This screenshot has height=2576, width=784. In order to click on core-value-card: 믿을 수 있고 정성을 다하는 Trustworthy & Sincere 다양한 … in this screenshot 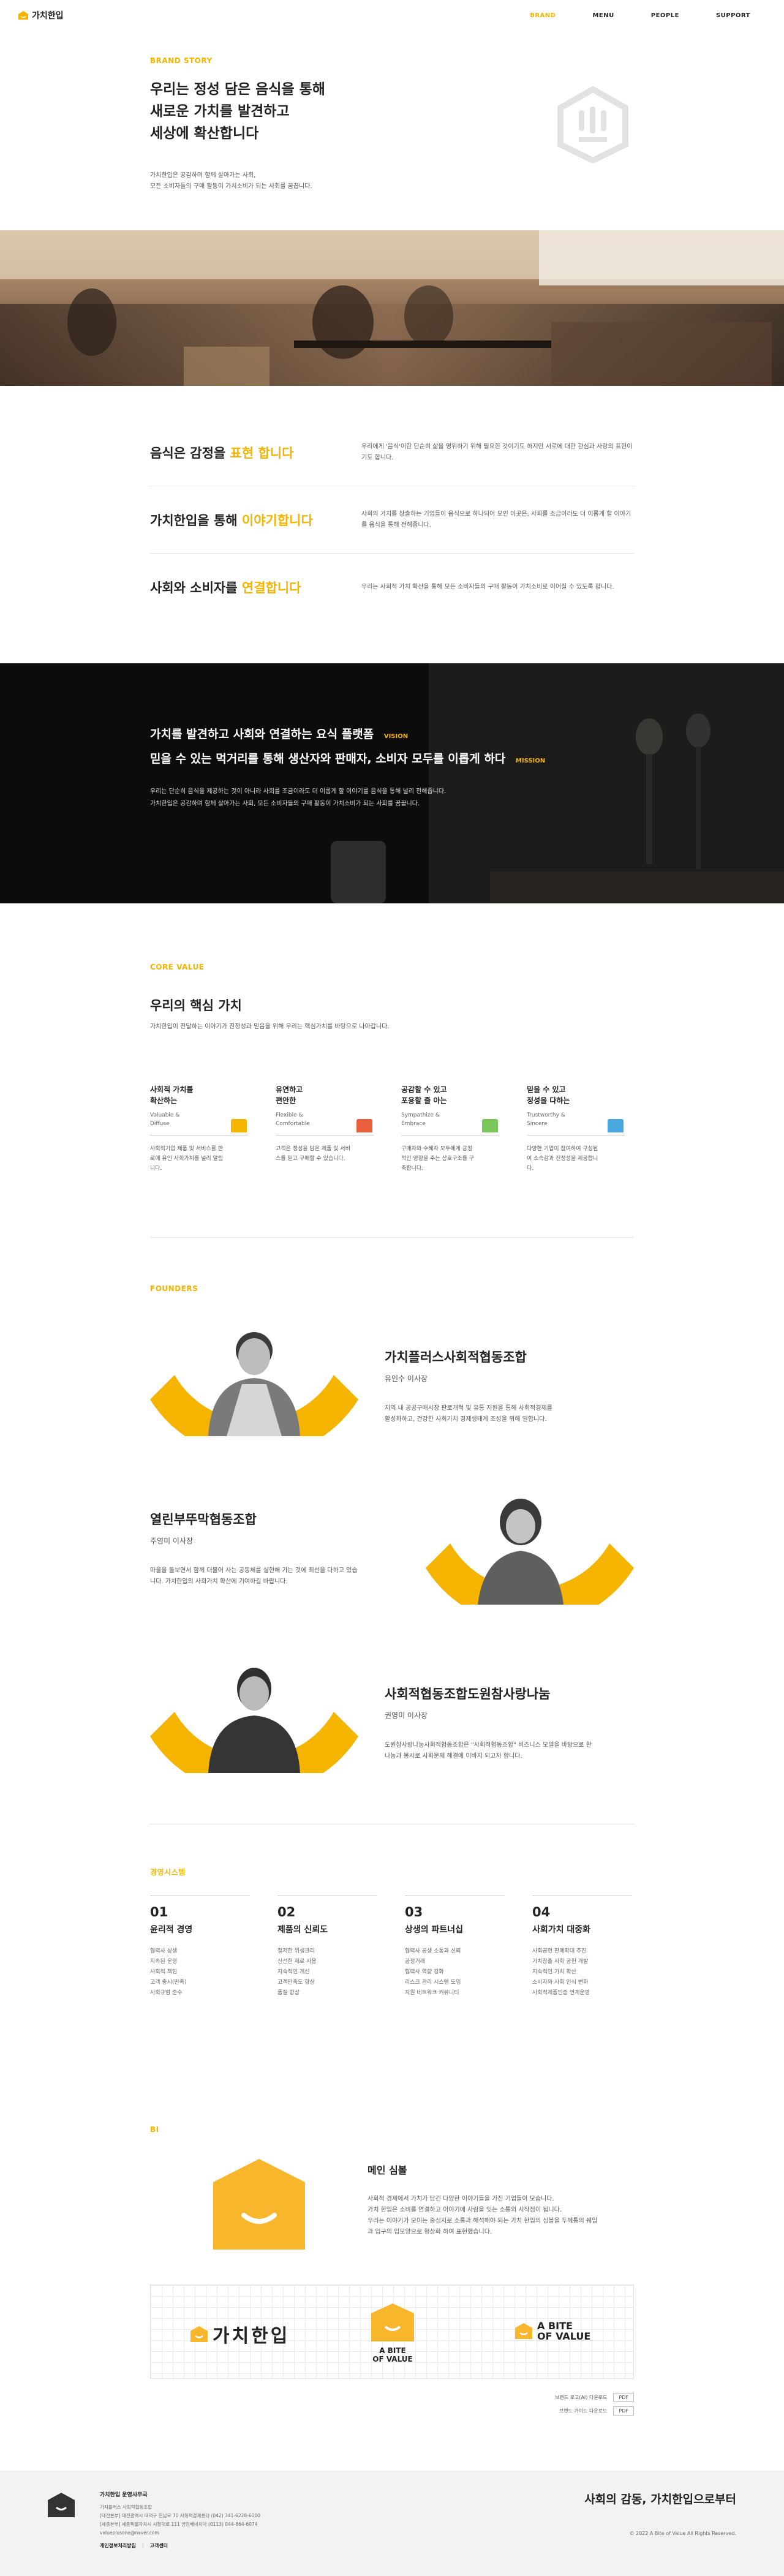, I will do `click(576, 1128)`.